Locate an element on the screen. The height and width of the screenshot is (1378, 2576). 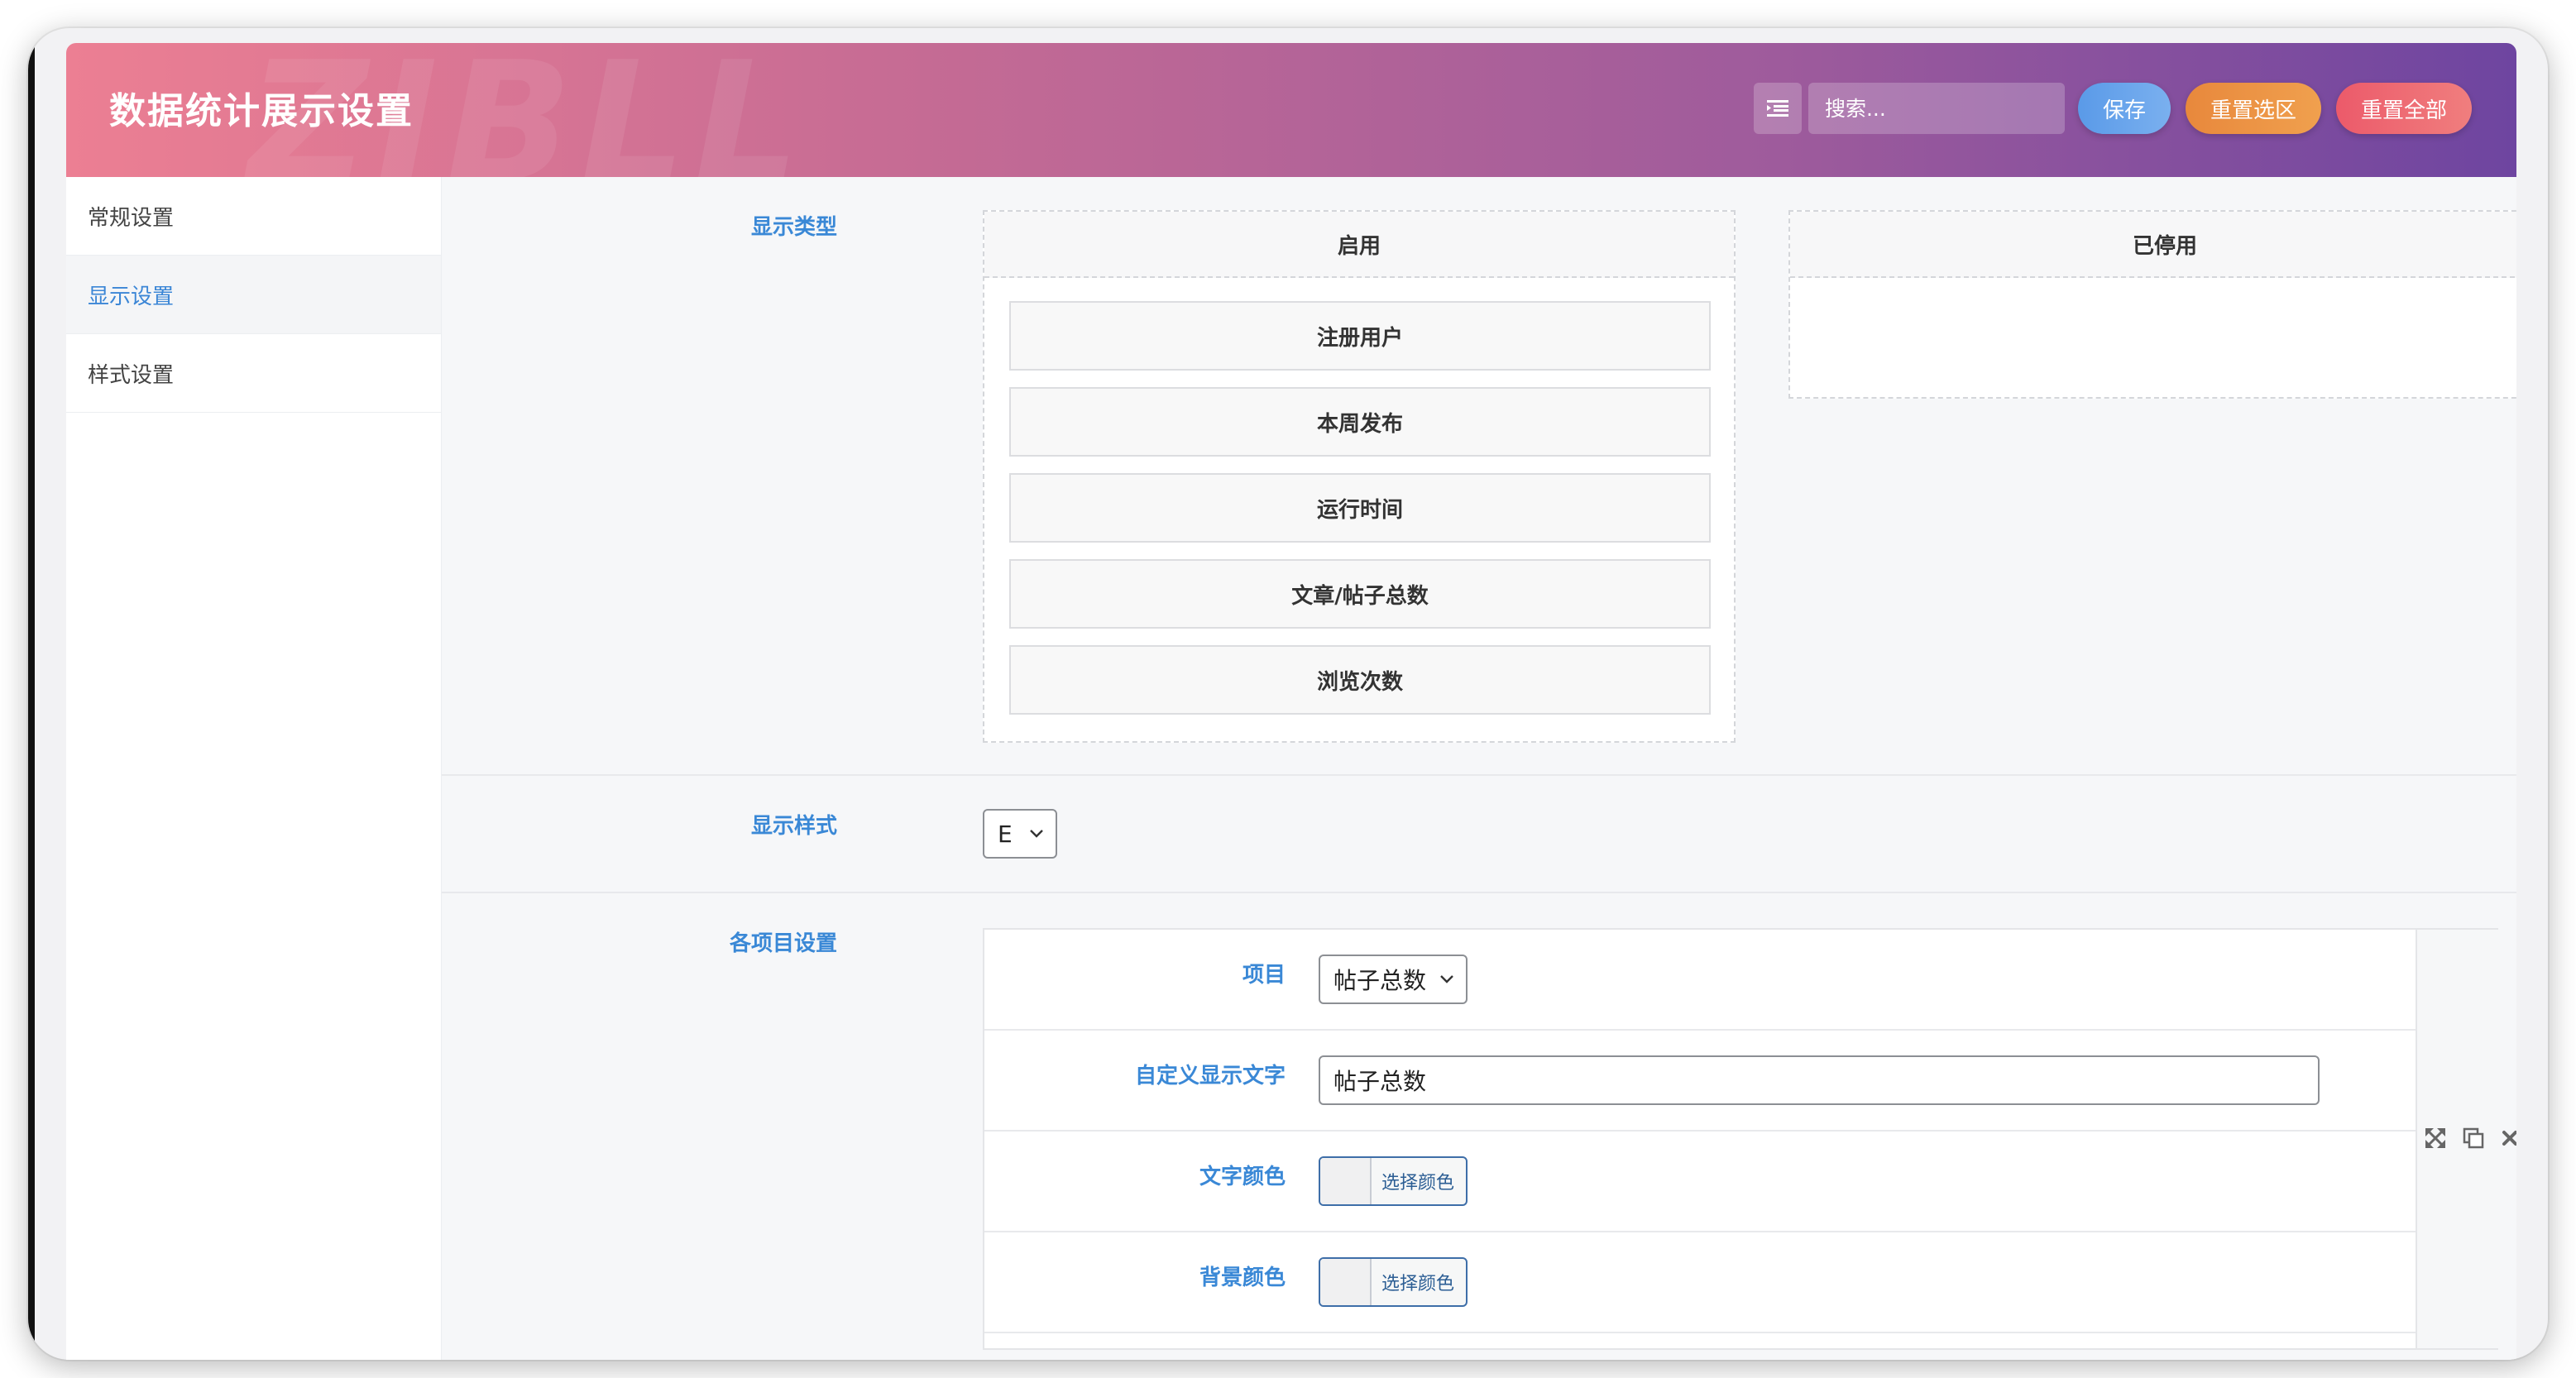
sortable-item: 浏览次数 is located at coordinates (1360, 680).